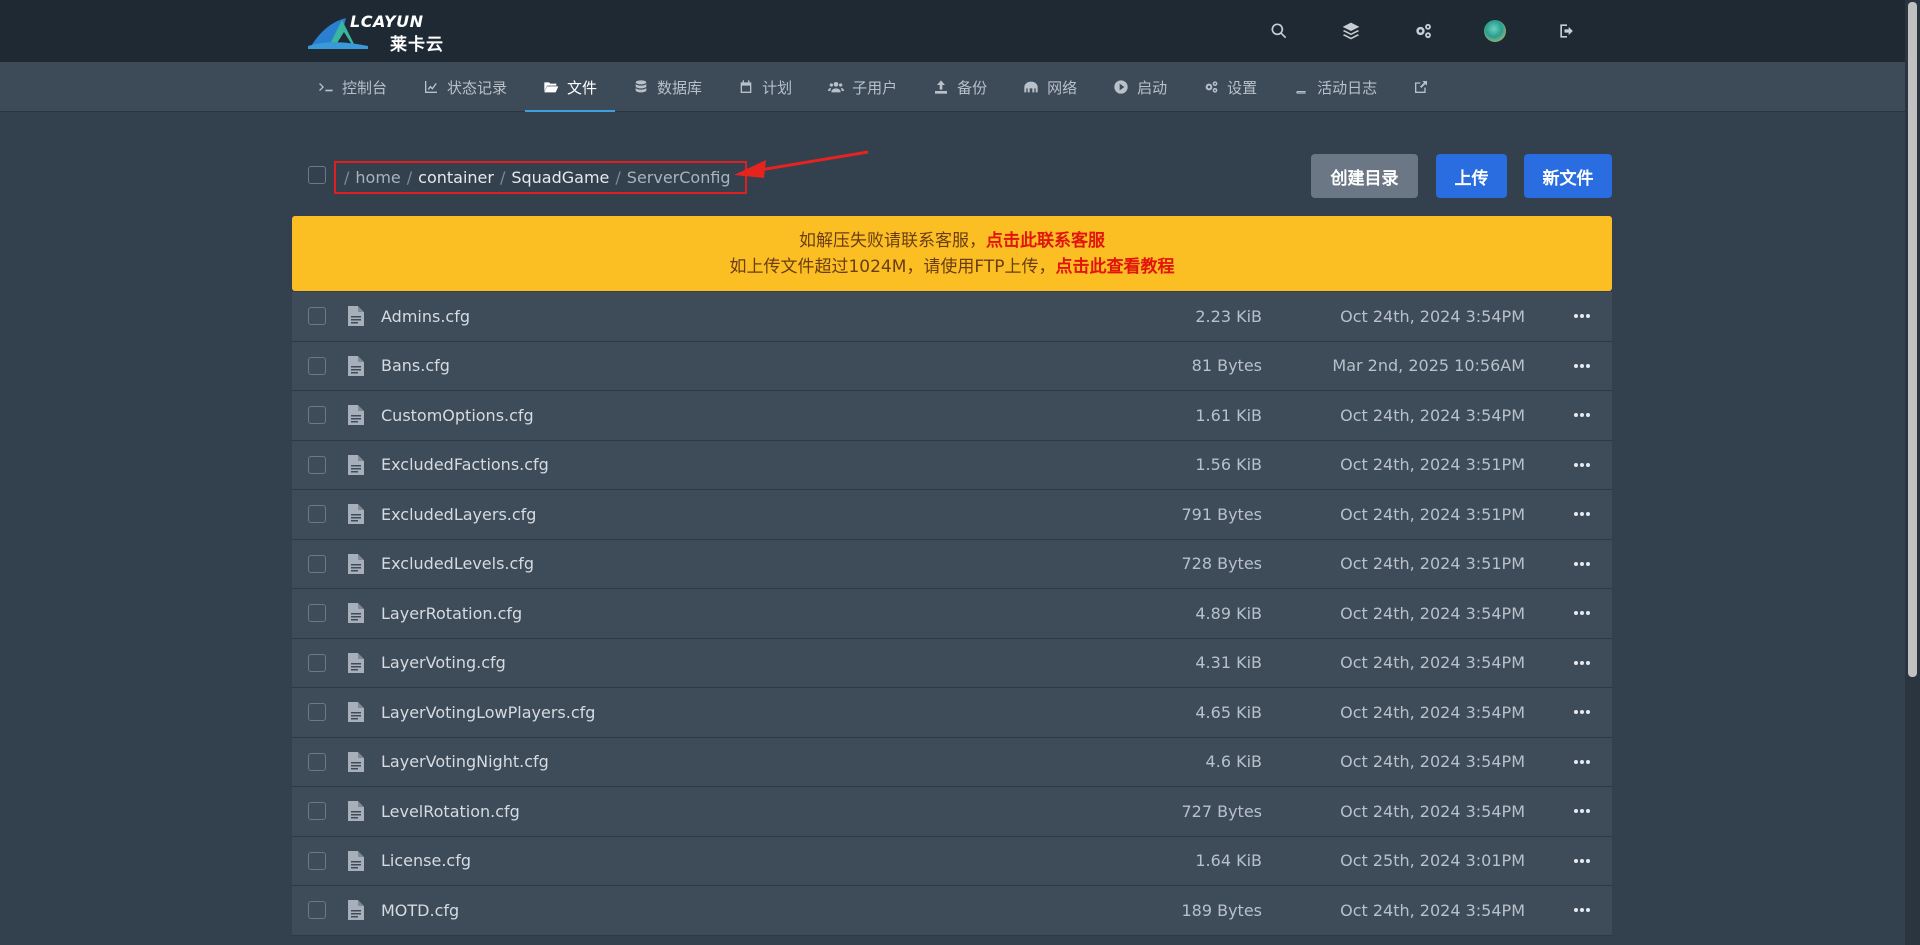 The height and width of the screenshot is (945, 1920). What do you see at coordinates (1045, 241) in the screenshot?
I see `contact-support-link: 点击此联系客服` at bounding box center [1045, 241].